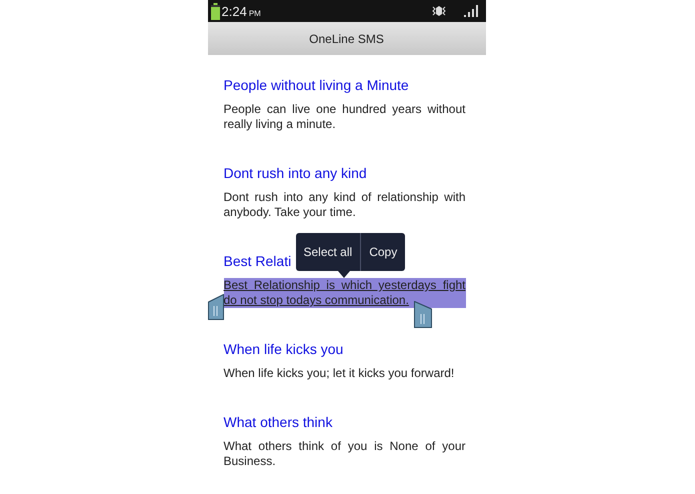 The height and width of the screenshot is (494, 695). What do you see at coordinates (471, 11) in the screenshot?
I see `signal-icon` at bounding box center [471, 11].